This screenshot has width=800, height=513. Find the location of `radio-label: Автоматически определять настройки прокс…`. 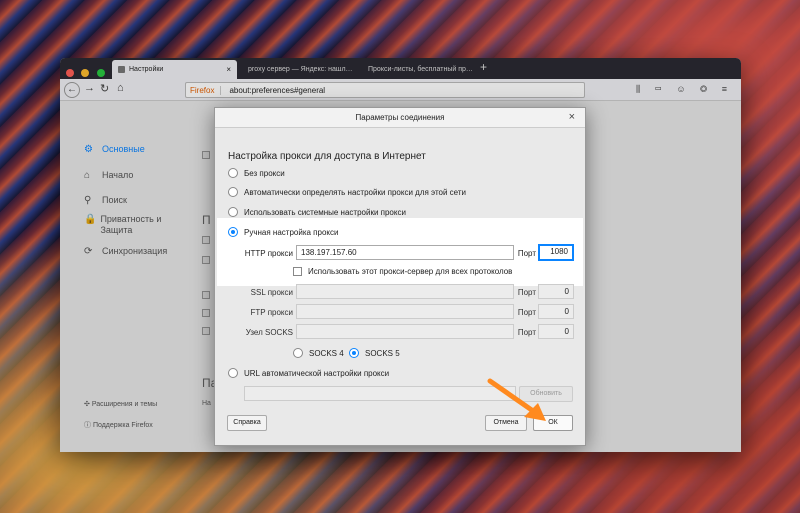

radio-label: Автоматически определять настройки прокс… is located at coordinates (355, 192).